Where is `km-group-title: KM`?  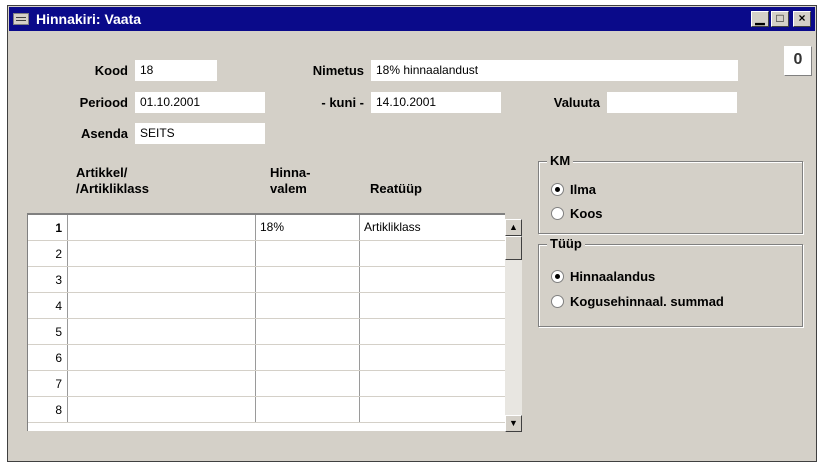 km-group-title: KM is located at coordinates (560, 160).